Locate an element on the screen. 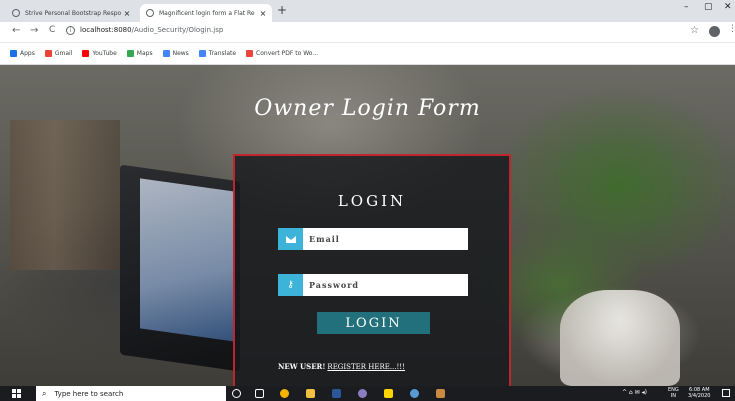  language-indicator: ENG IN is located at coordinates (673, 393).